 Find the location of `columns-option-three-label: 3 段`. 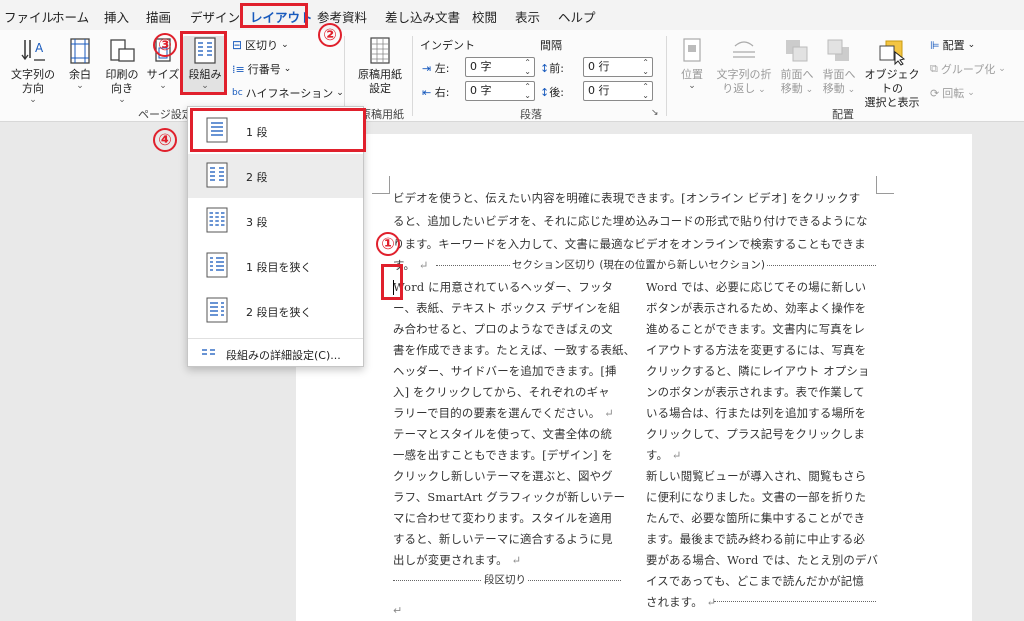

columns-option-three-label: 3 段 is located at coordinates (257, 222).